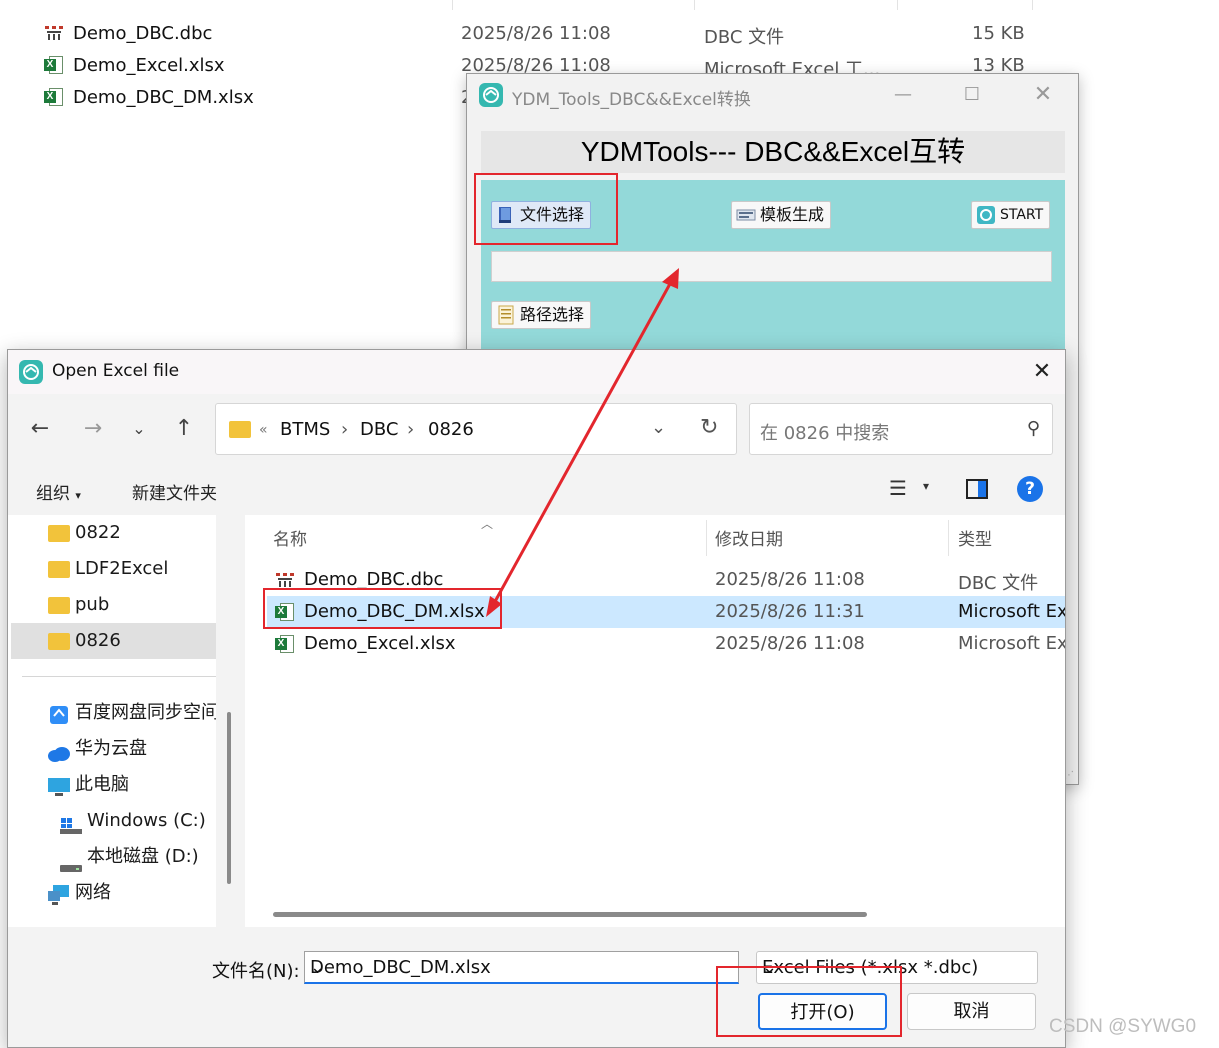 The height and width of the screenshot is (1048, 1219). I want to click on nav-item-0826: 0826, so click(113, 641).